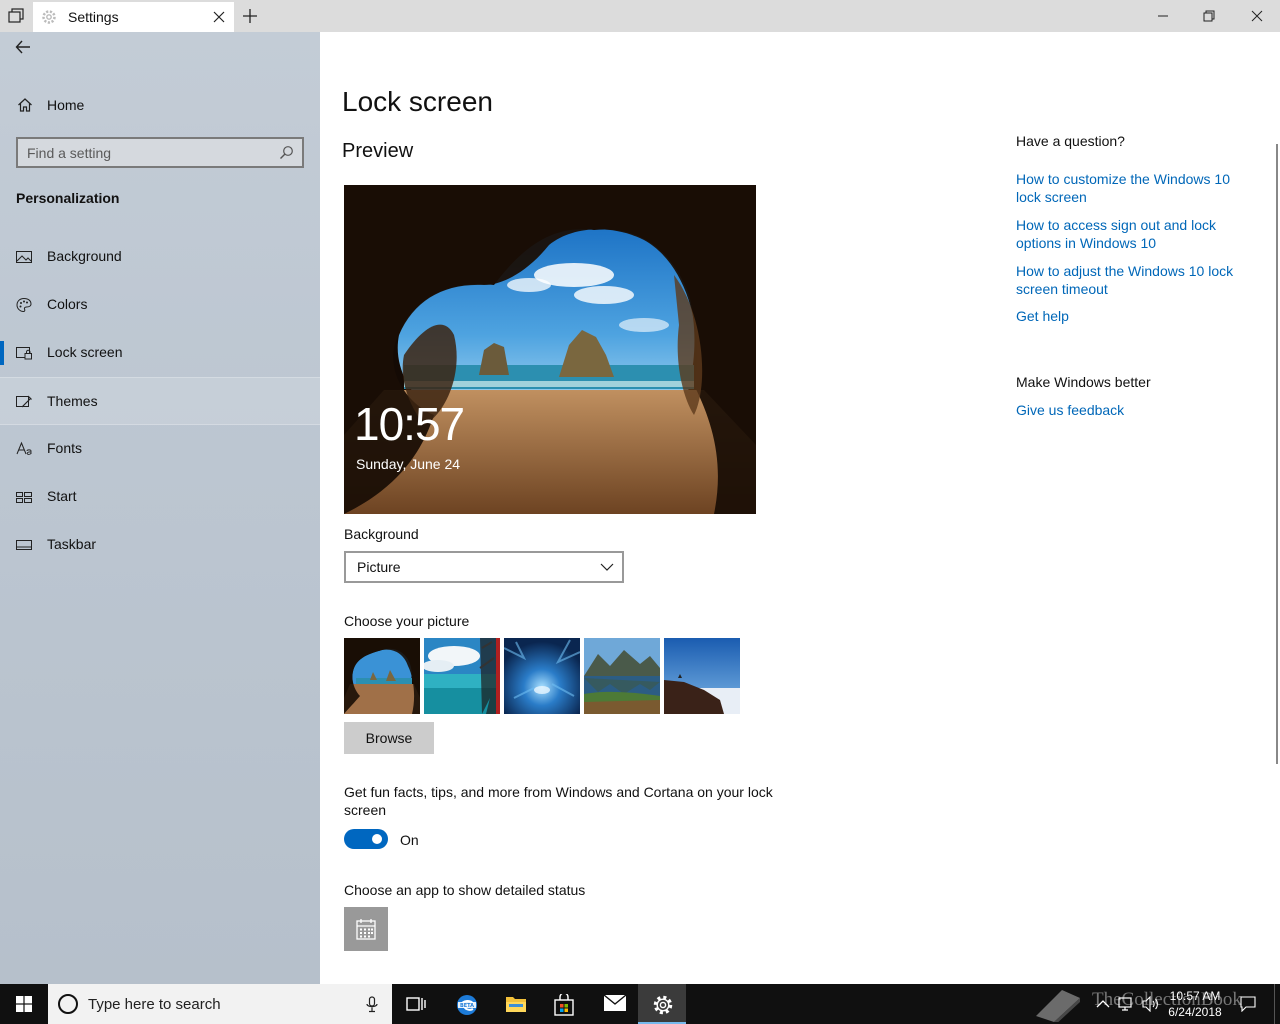 Image resolution: width=1280 pixels, height=1024 pixels. Describe the element at coordinates (465, 890) in the screenshot. I see `detailed-status-label: Choose an app to show detailed status` at that location.